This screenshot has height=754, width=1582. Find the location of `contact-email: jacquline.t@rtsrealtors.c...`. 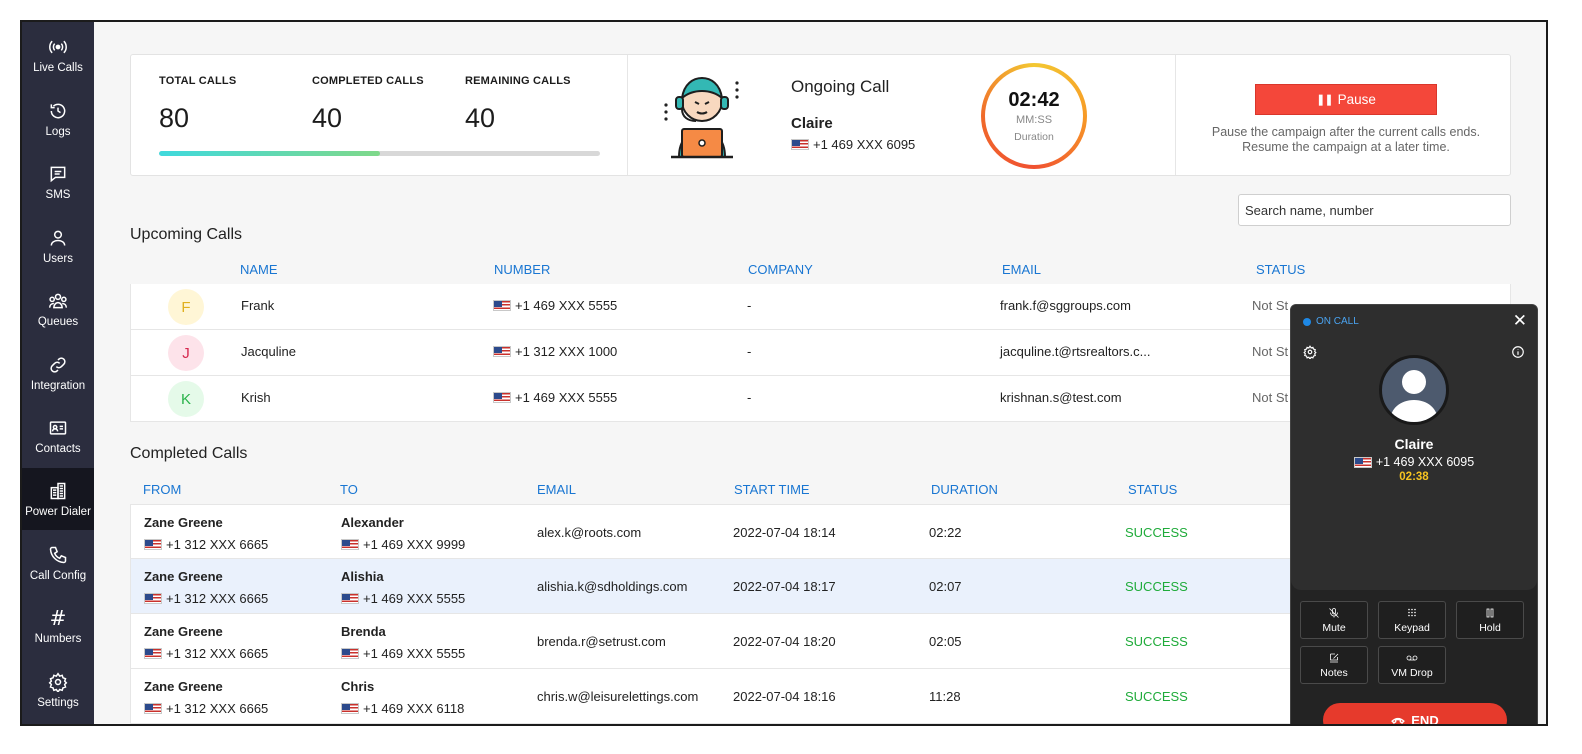

contact-email: jacquline.t@rtsrealtors.c... is located at coordinates (1075, 351).